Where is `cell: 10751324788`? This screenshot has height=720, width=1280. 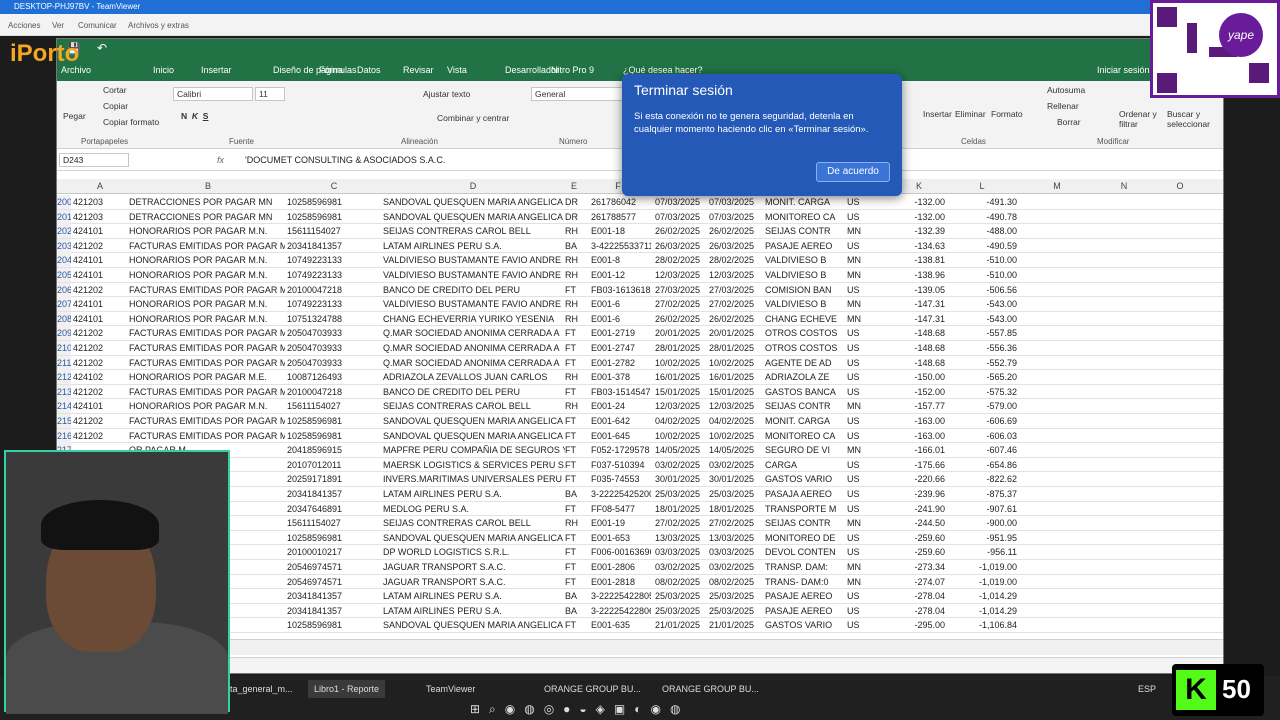
cell: 10751324788 is located at coordinates (334, 319).